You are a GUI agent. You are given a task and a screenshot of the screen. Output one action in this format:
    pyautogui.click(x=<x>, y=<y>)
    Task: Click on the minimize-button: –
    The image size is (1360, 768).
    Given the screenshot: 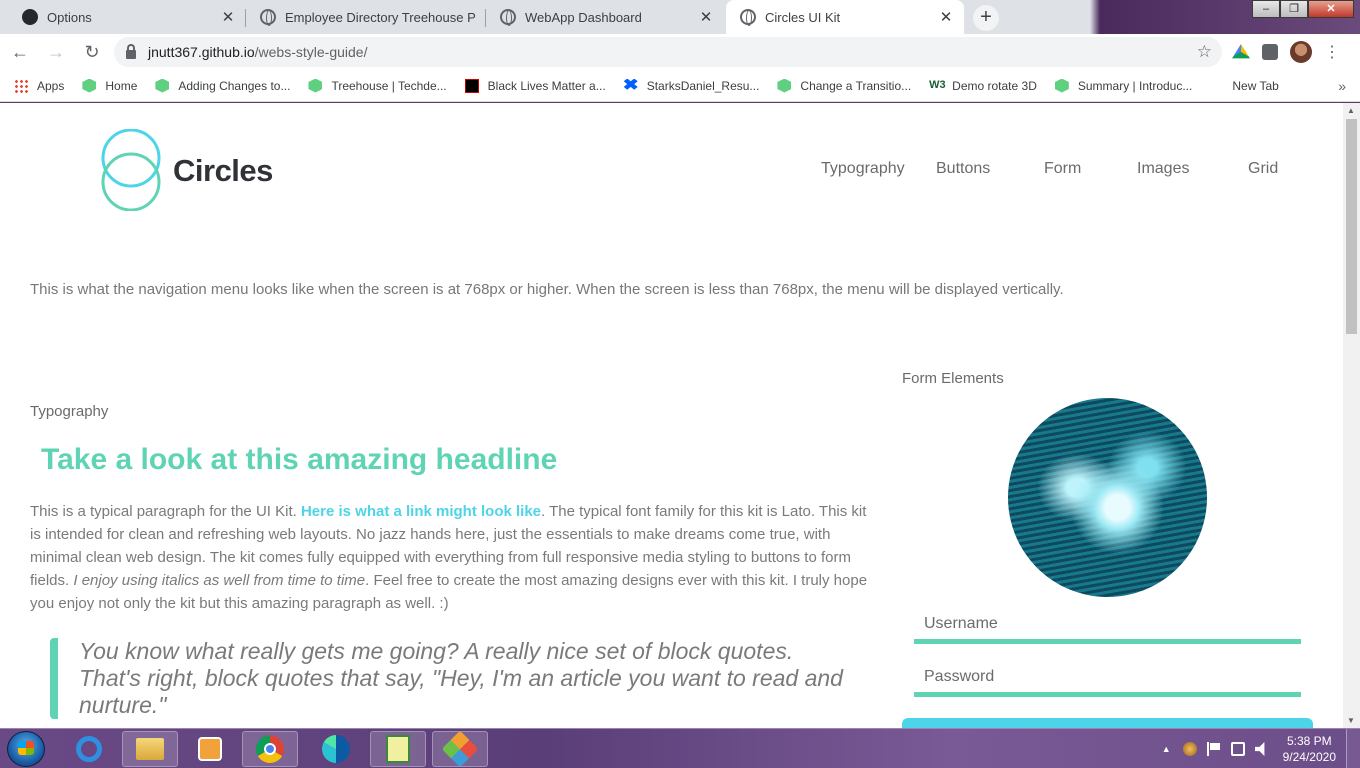 What is the action you would take?
    pyautogui.click(x=1266, y=9)
    